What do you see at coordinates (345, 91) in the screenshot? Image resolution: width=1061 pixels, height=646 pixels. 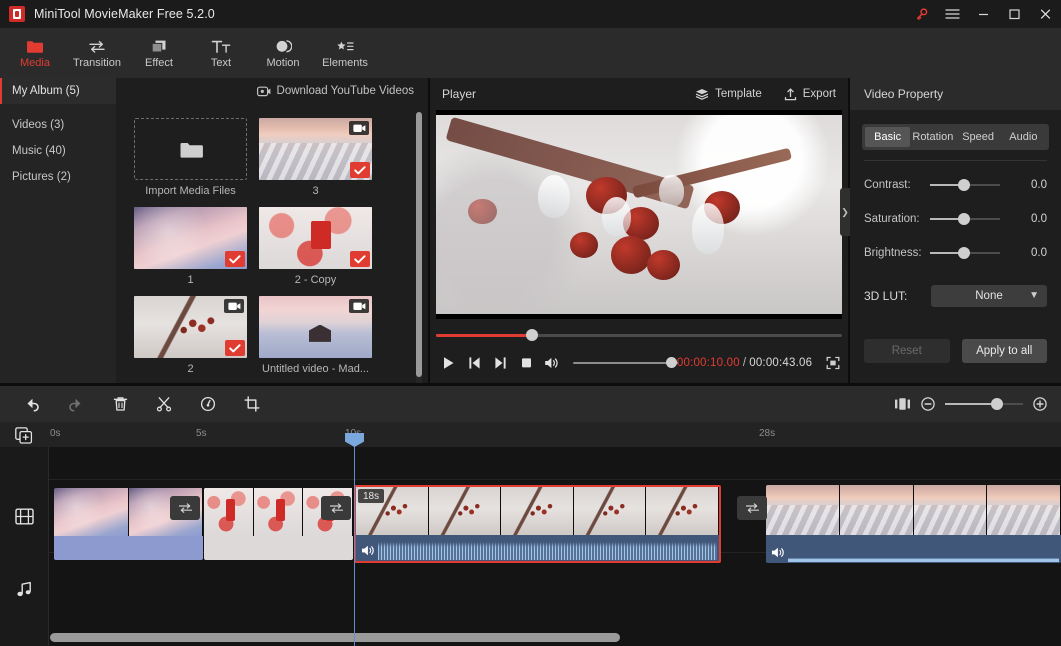 I see `download-youtube-label: Download YouTube Videos` at bounding box center [345, 91].